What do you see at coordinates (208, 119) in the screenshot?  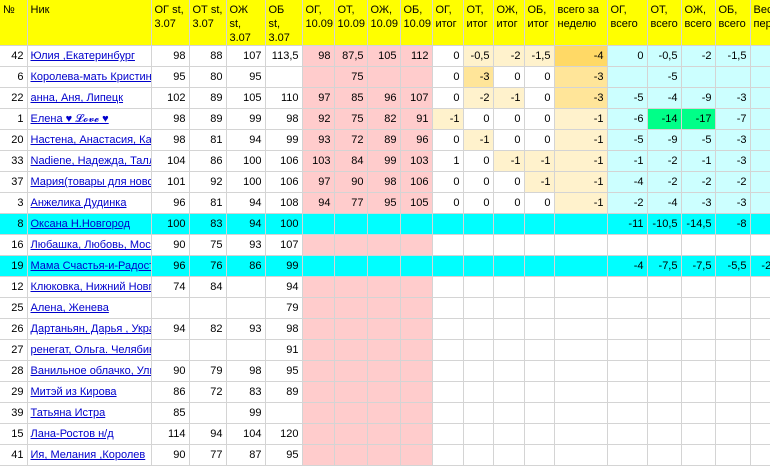 I see `start-value-cell: 89` at bounding box center [208, 119].